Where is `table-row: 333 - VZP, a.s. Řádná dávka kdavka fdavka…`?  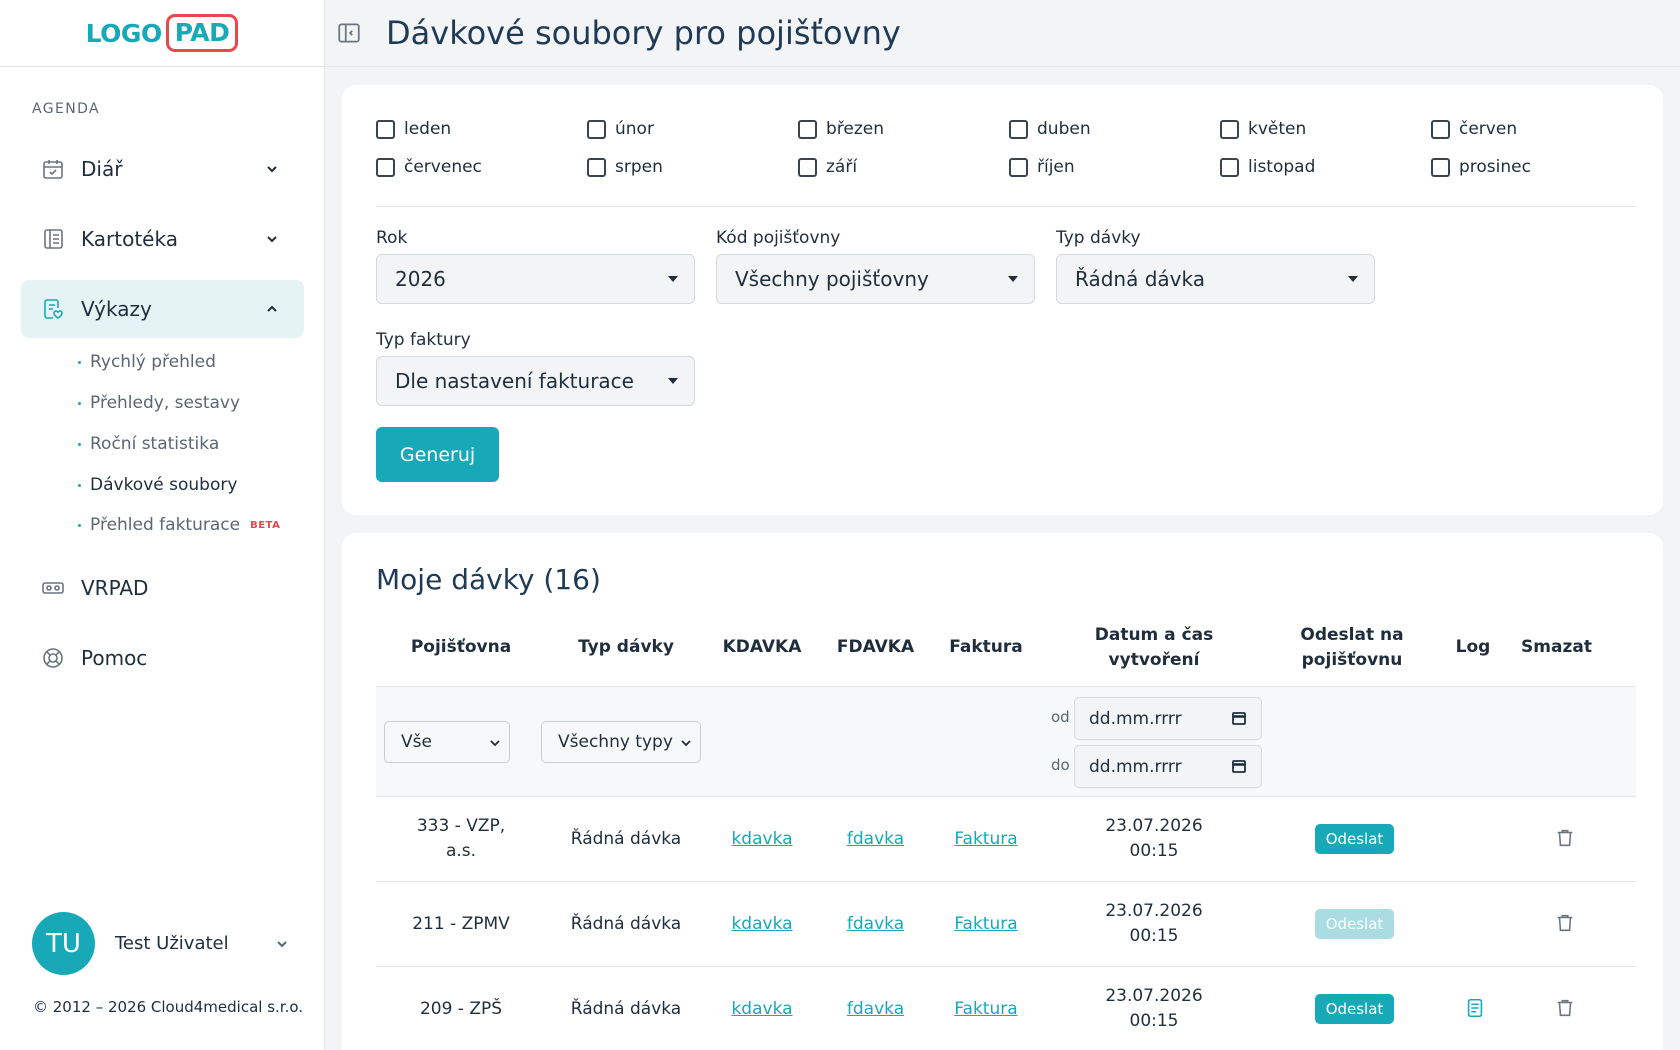 table-row: 333 - VZP, a.s. Řádná dávka kdavka fdavka… is located at coordinates (1006, 839).